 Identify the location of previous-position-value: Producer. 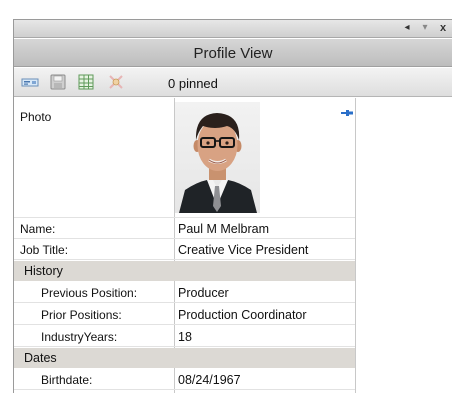
(203, 293).